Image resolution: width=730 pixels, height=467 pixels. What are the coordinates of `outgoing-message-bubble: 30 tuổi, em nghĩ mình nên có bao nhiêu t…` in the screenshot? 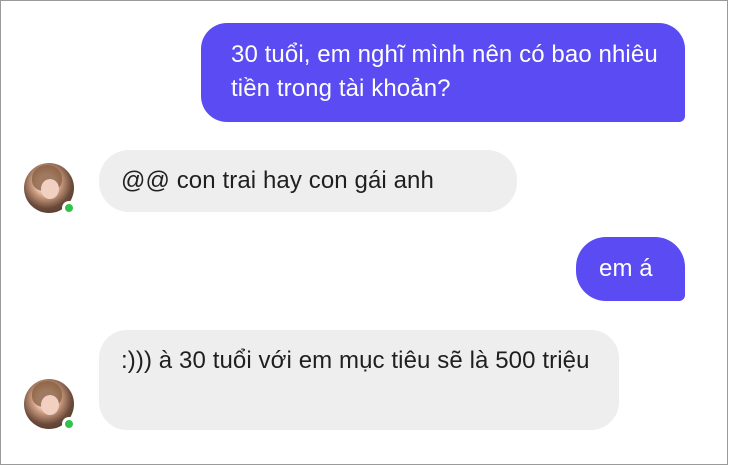 It's located at (443, 72).